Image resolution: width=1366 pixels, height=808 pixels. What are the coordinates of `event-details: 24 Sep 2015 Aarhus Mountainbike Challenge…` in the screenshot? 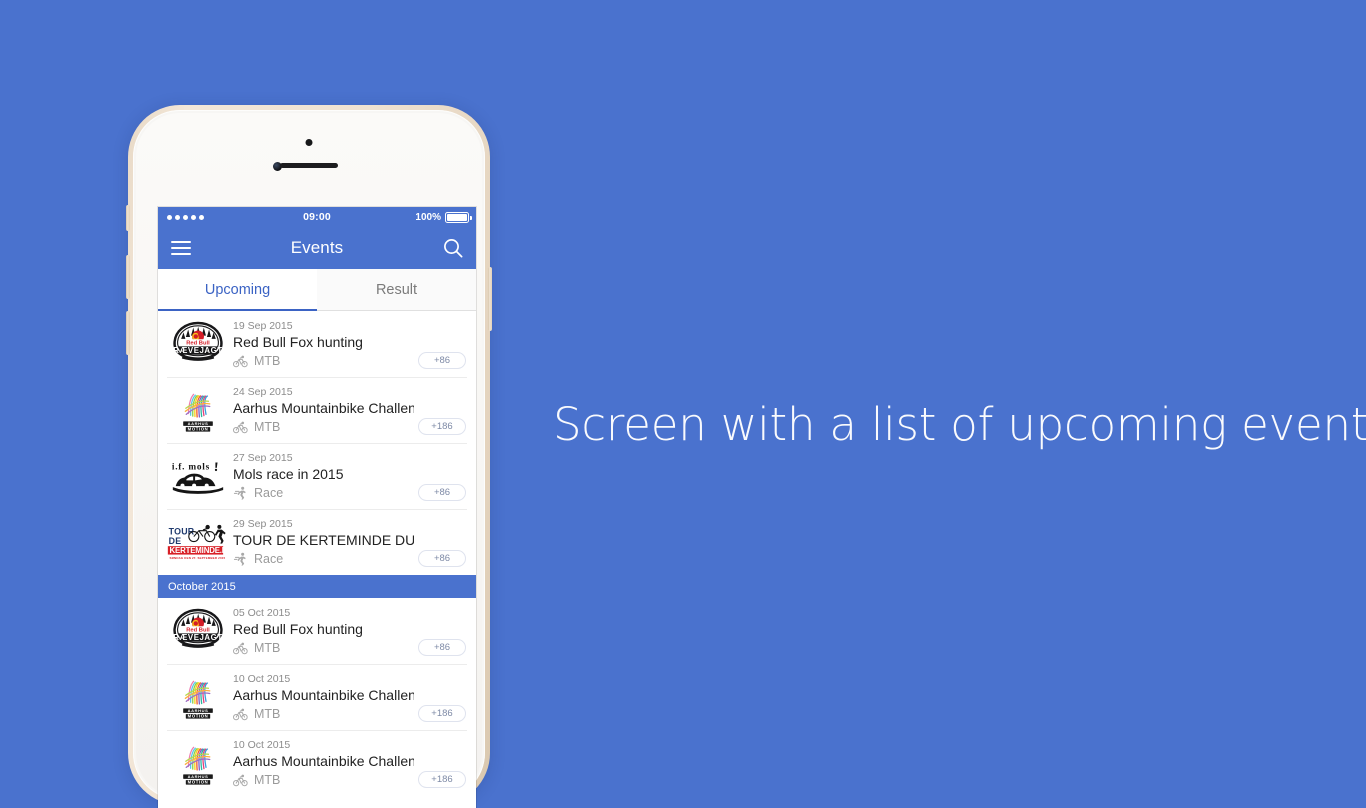 It's located at (321, 410).